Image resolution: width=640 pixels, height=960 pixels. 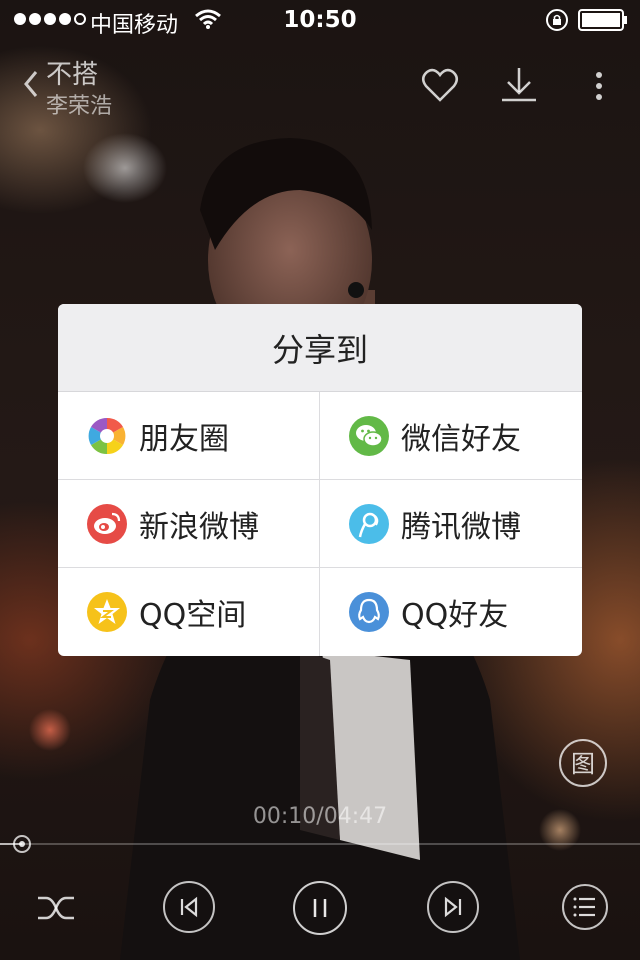 I want to click on share-option-tencent-weibo: 腾讯微博, so click(x=451, y=524).